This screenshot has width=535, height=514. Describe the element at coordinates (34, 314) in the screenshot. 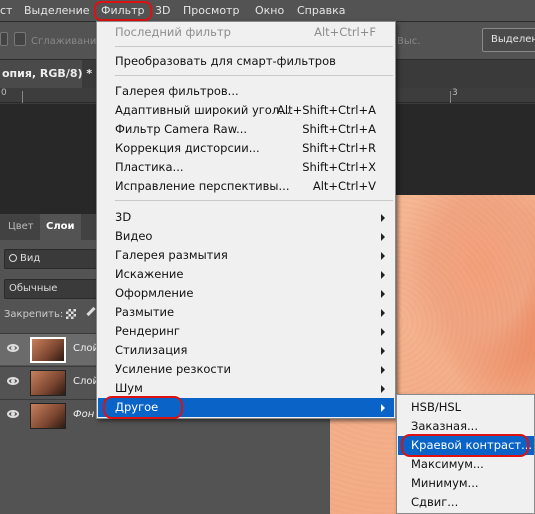

I see `lock-label: Закрепить:` at that location.